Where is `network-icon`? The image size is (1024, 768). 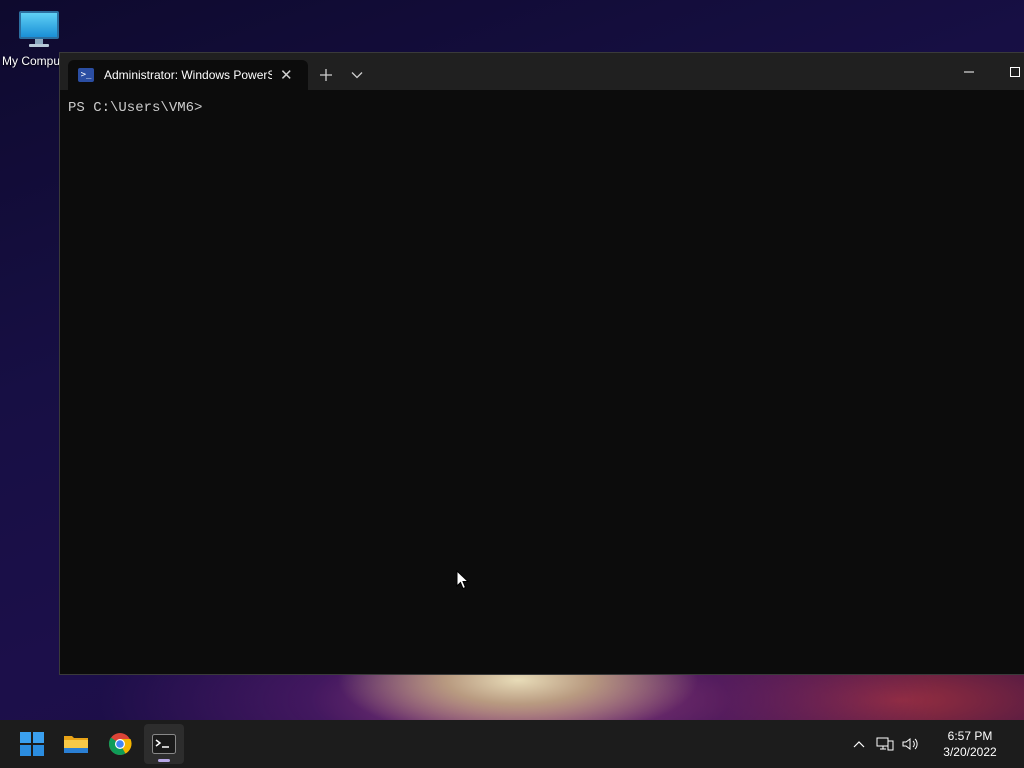 network-icon is located at coordinates (885, 744).